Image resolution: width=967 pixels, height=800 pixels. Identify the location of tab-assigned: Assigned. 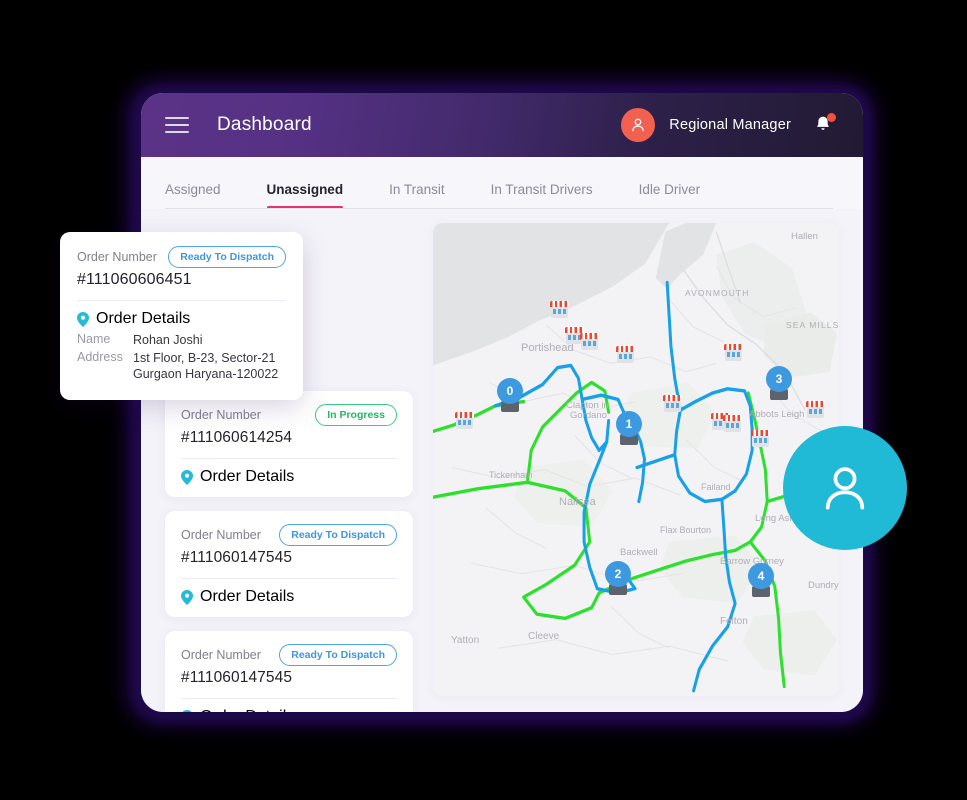
(193, 195).